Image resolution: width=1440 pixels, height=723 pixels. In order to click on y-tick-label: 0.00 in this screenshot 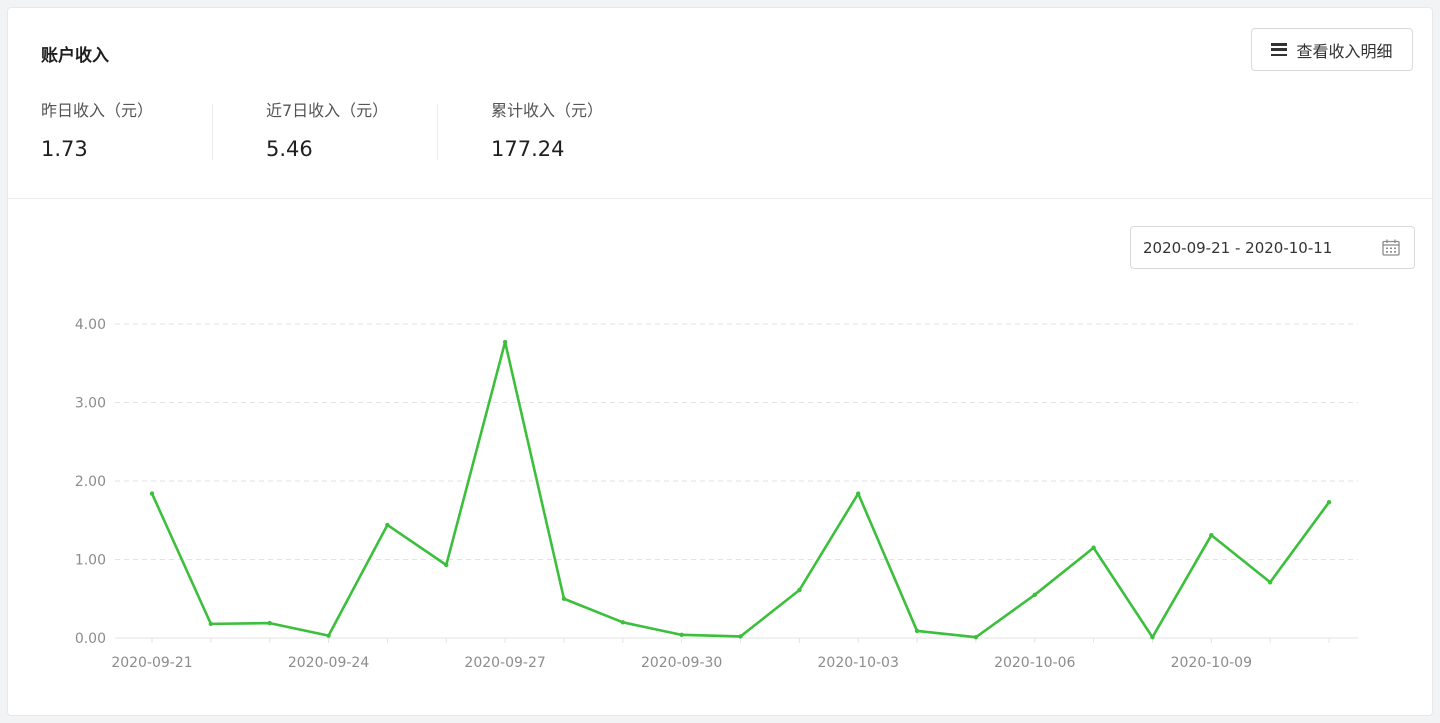, I will do `click(90, 639)`.